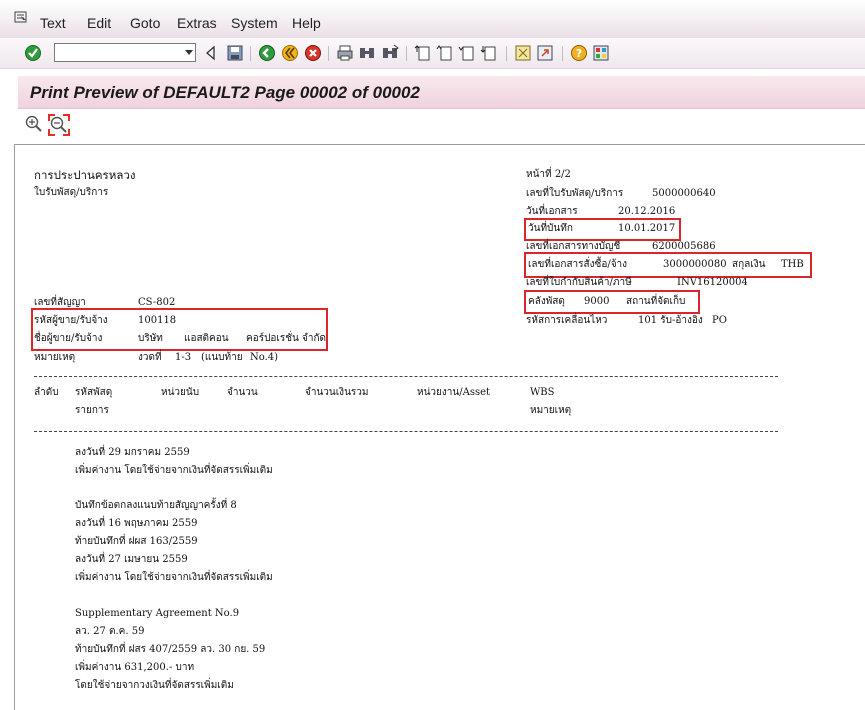  What do you see at coordinates (749, 264) in the screenshot?
I see `currency-label: สกุลเงิน` at bounding box center [749, 264].